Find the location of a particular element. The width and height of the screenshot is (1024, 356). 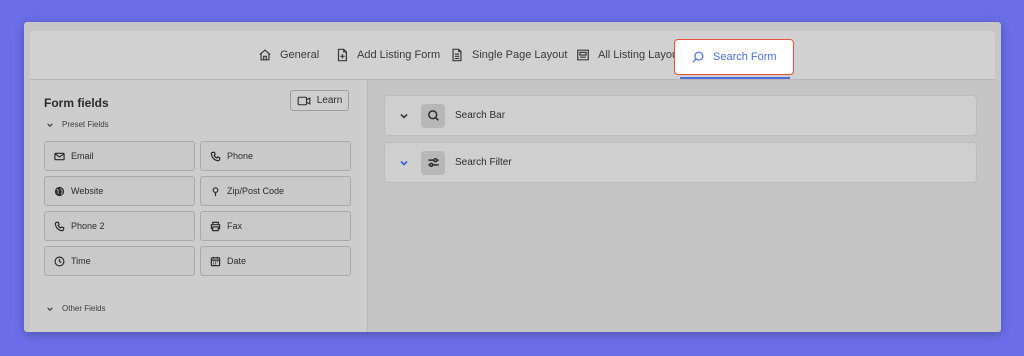

learn-button: Learn is located at coordinates (319, 100).